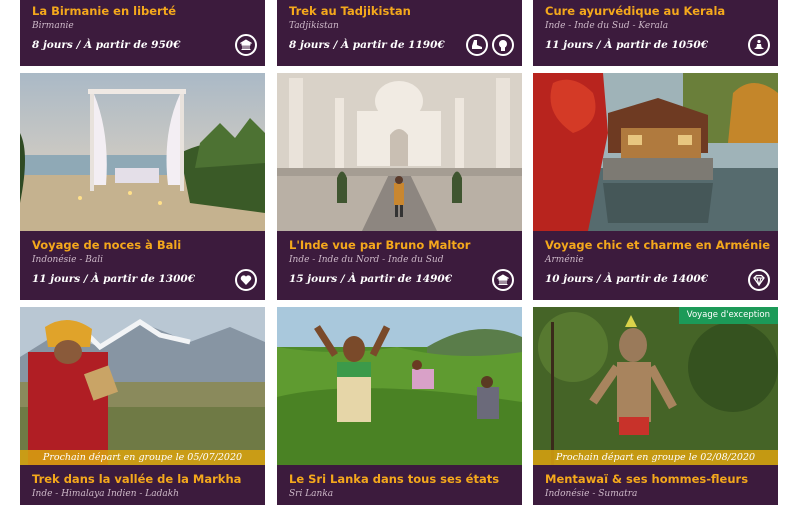 The width and height of the screenshot is (800, 505). What do you see at coordinates (399, 11) in the screenshot?
I see `trip-title: Trek au Tadjikistan` at bounding box center [399, 11].